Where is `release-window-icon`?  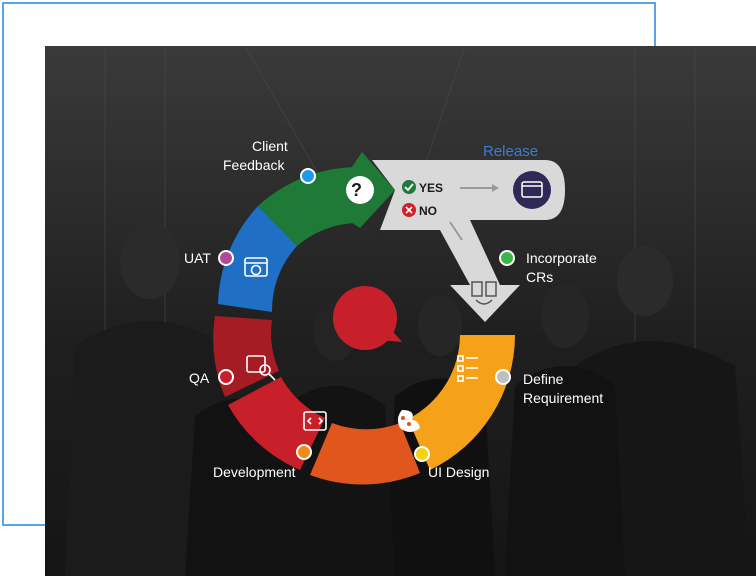
release-window-icon is located at coordinates (532, 190).